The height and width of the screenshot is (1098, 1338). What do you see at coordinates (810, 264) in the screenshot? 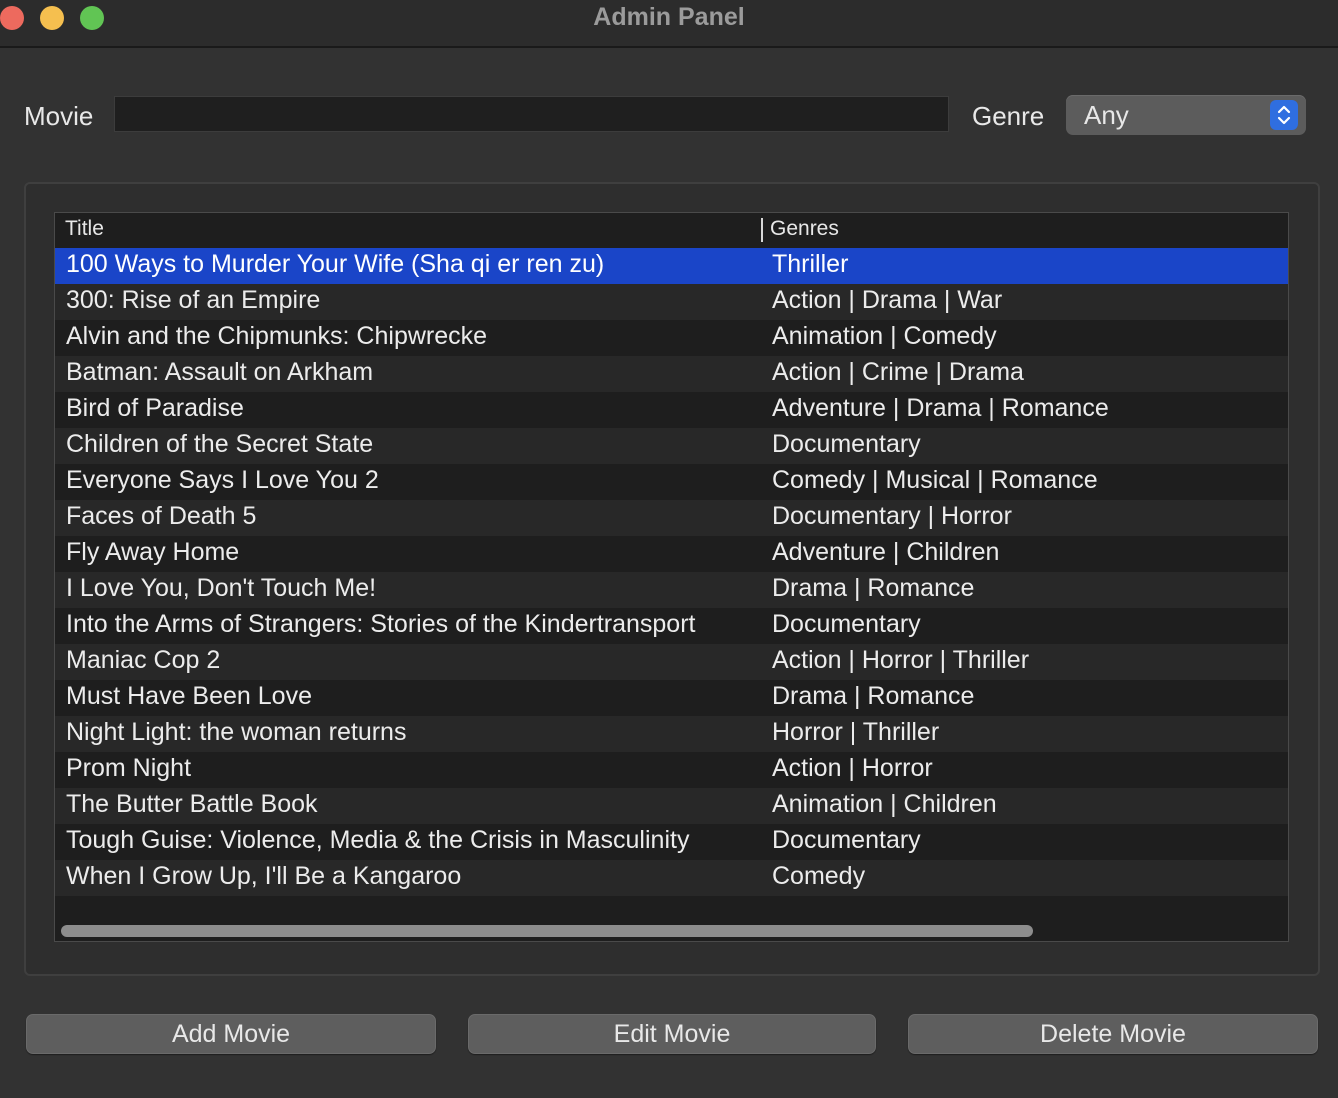
I see `cell-genres: Thriller` at bounding box center [810, 264].